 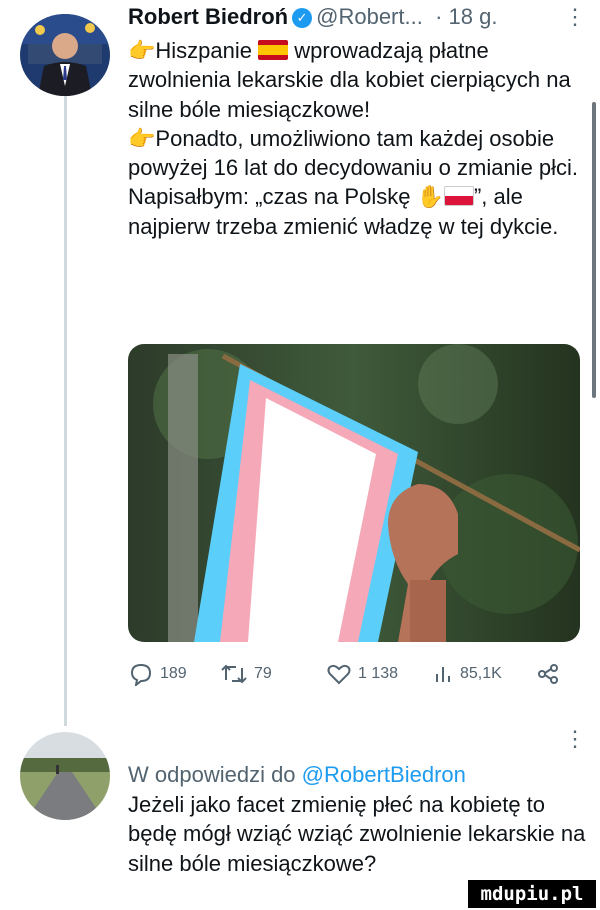 I want to click on tweet-time: · 18 g., so click(x=466, y=16).